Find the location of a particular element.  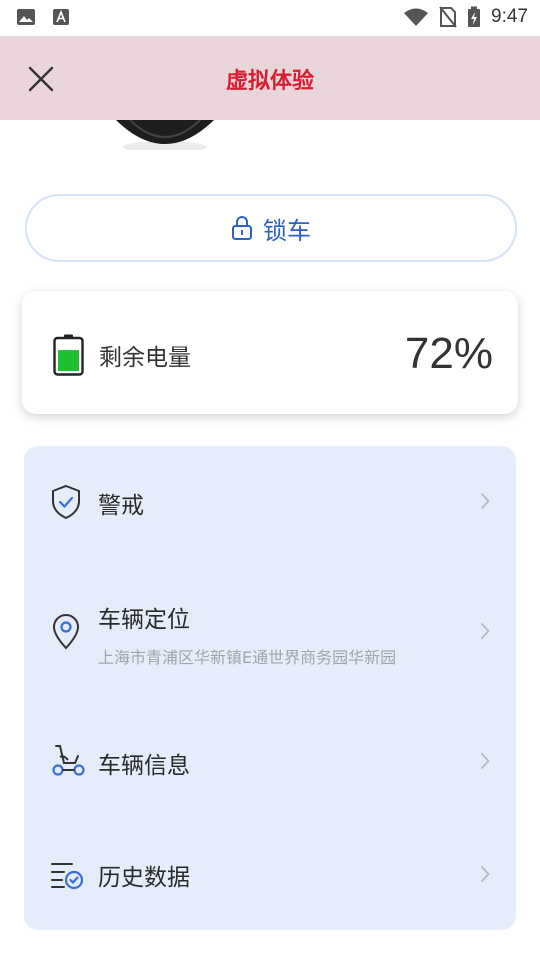

menu-item-history: 历史数据 is located at coordinates (270, 874).